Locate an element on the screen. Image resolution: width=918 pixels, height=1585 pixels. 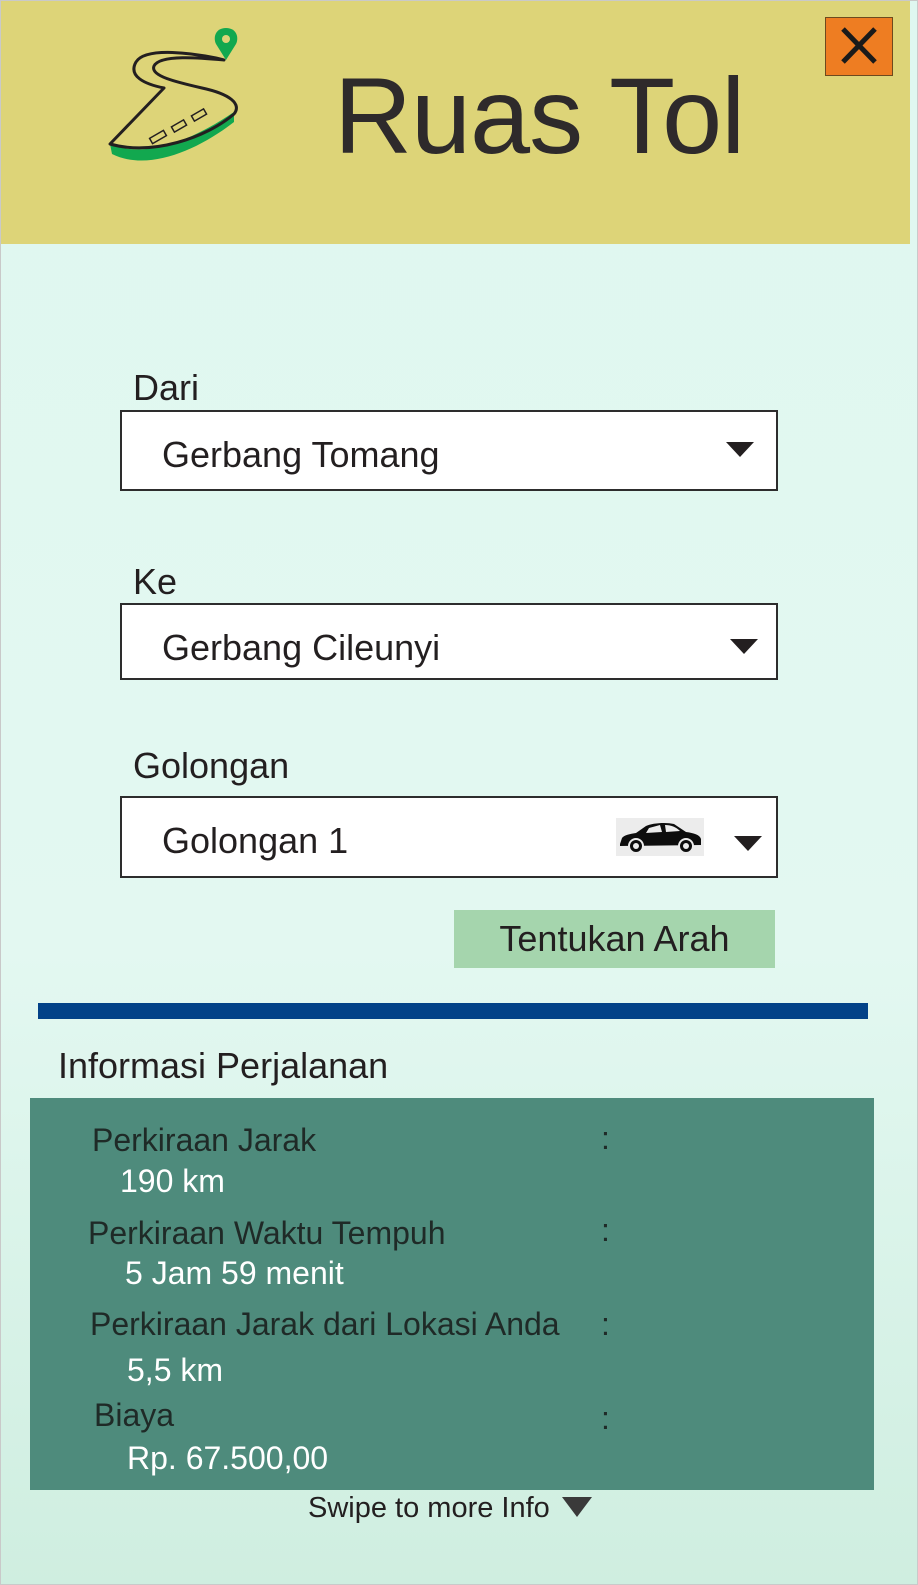
distance-from-location-colon: : is located at coordinates (605, 1324).